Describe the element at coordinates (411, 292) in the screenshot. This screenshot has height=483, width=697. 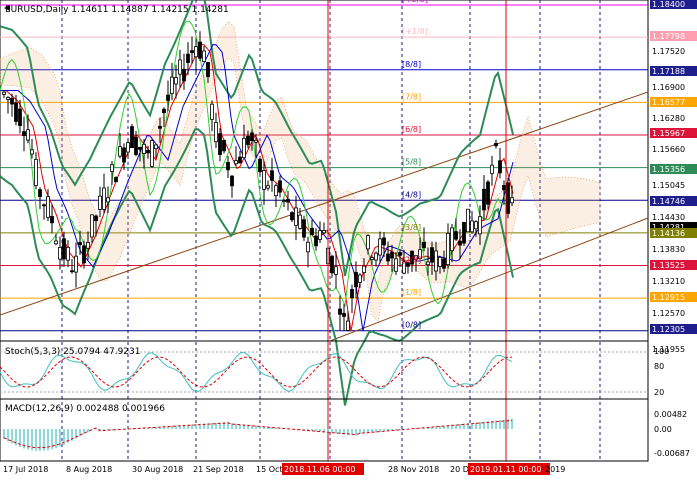
I see `murrey-label-9: [1/8]` at that location.